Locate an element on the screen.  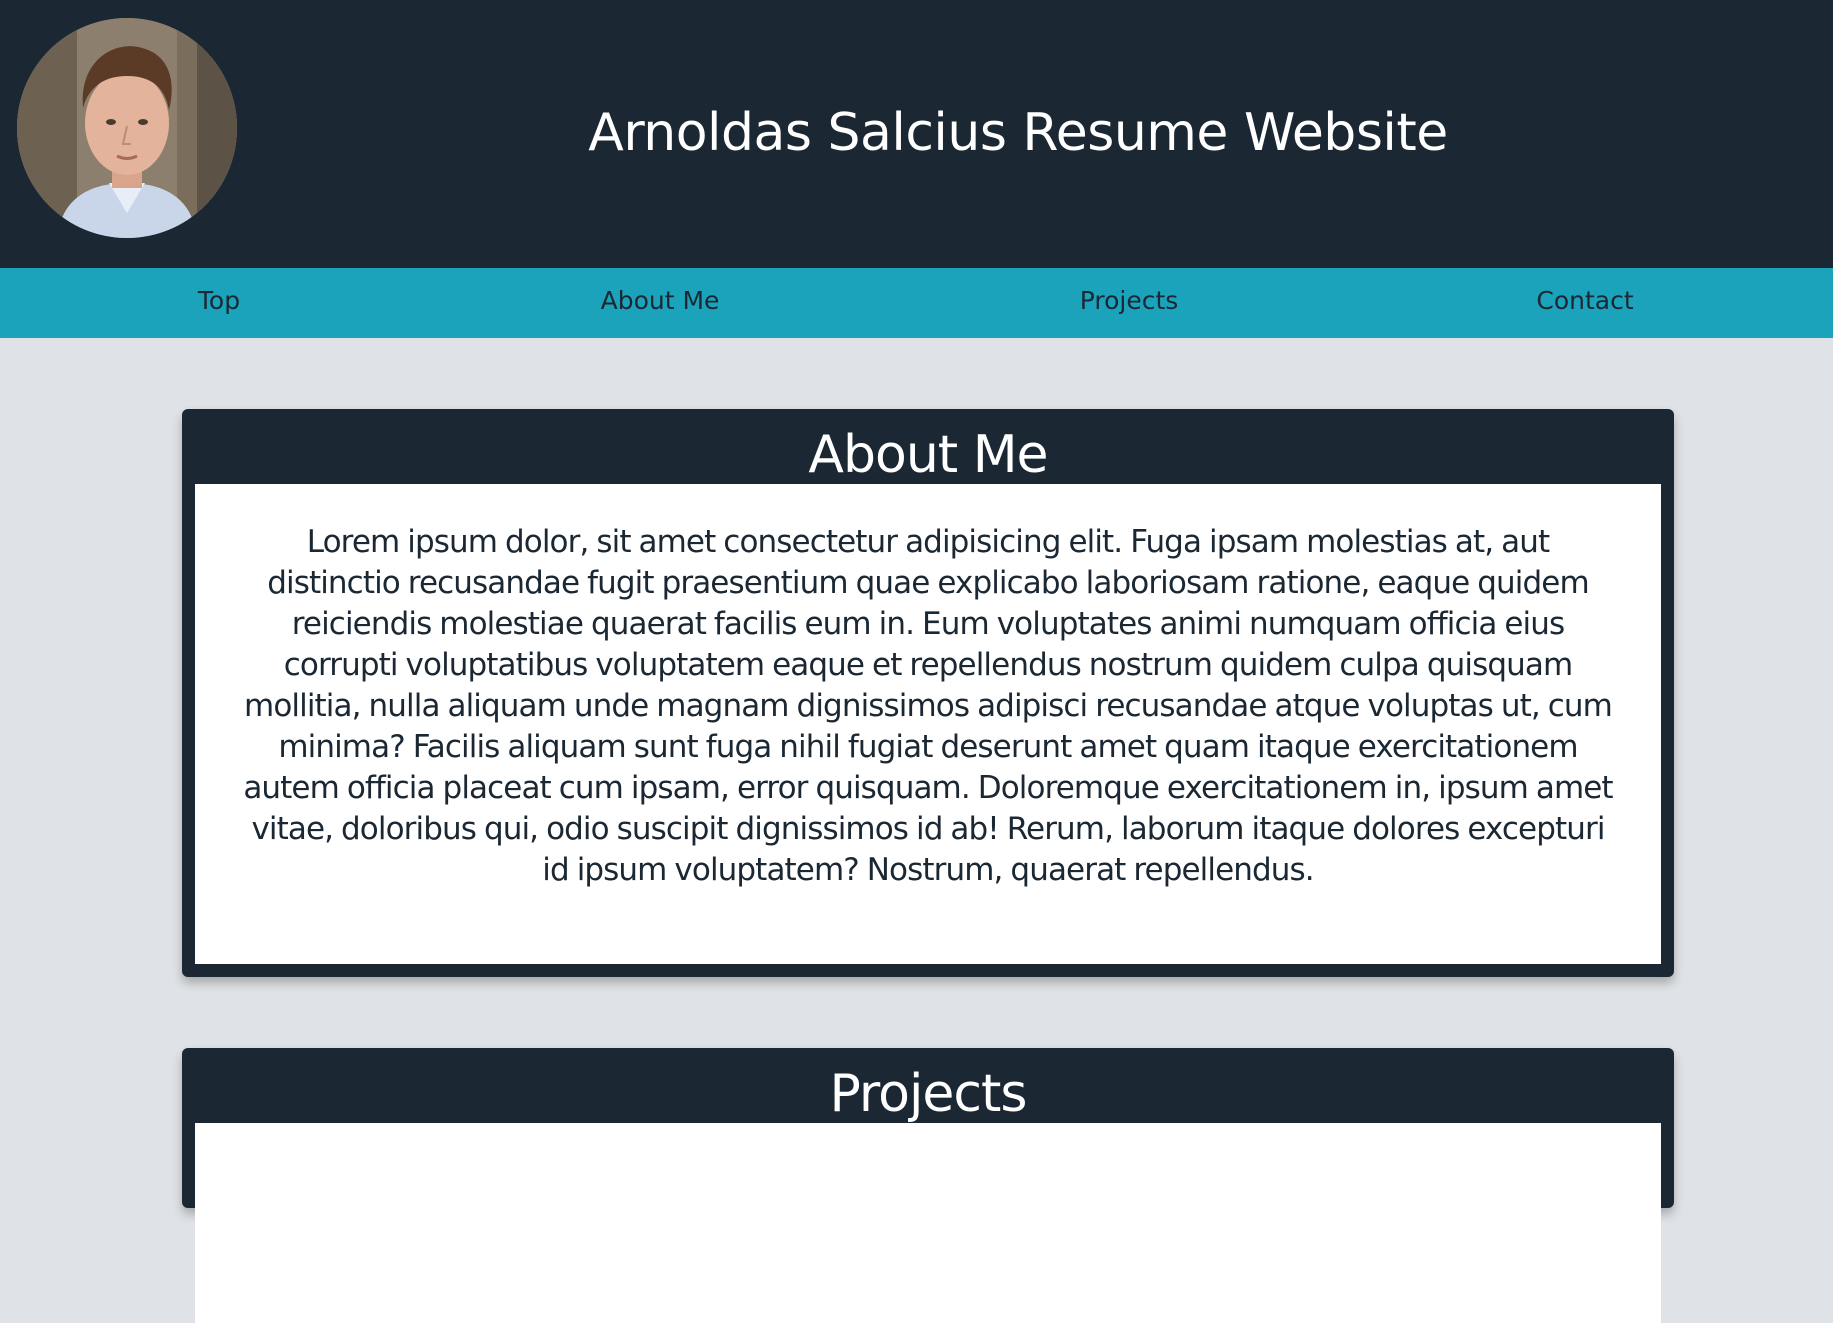
nav-link-contact: Contact is located at coordinates (1584, 303).